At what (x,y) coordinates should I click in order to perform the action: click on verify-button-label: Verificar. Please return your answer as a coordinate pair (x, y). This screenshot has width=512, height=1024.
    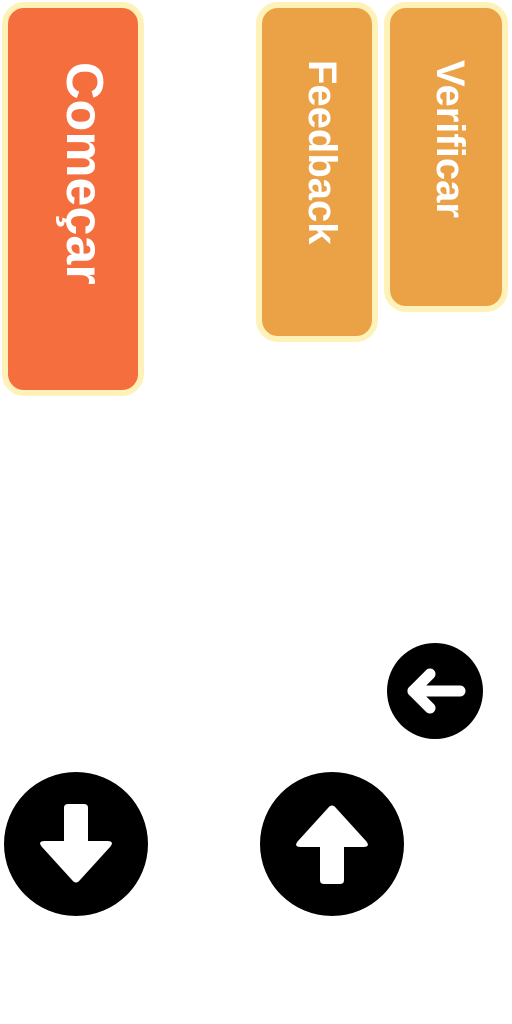
    Looking at the image, I should click on (450, 139).